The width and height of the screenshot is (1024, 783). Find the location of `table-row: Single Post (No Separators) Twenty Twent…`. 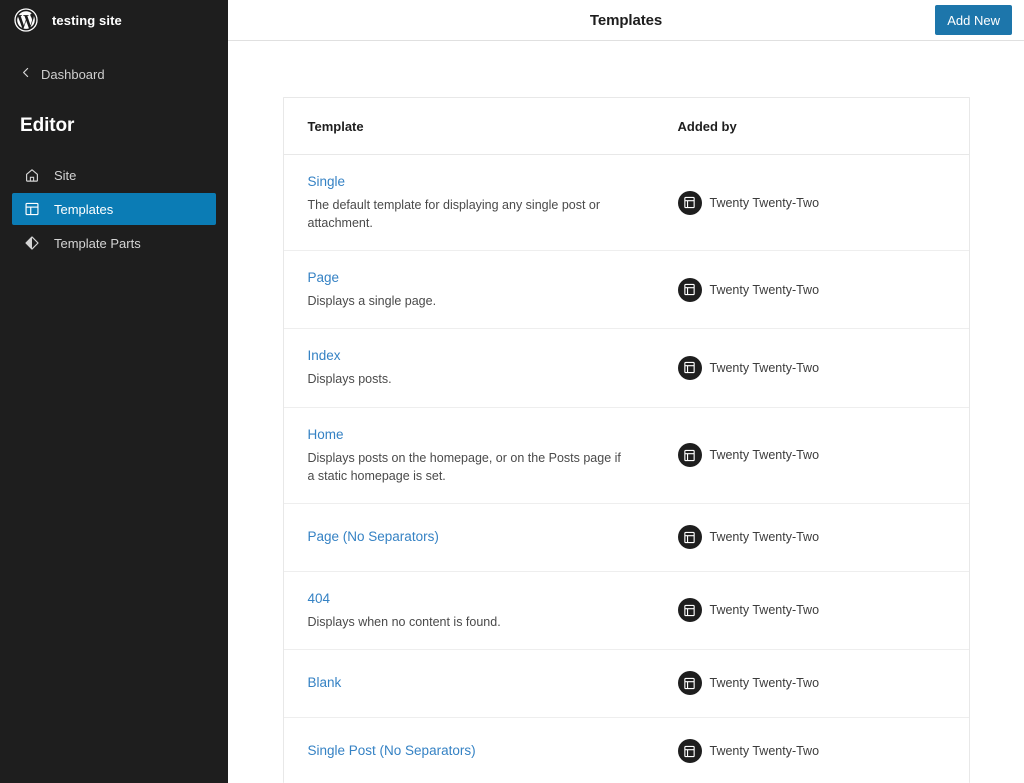

table-row: Single Post (No Separators) Twenty Twent… is located at coordinates (626, 750).